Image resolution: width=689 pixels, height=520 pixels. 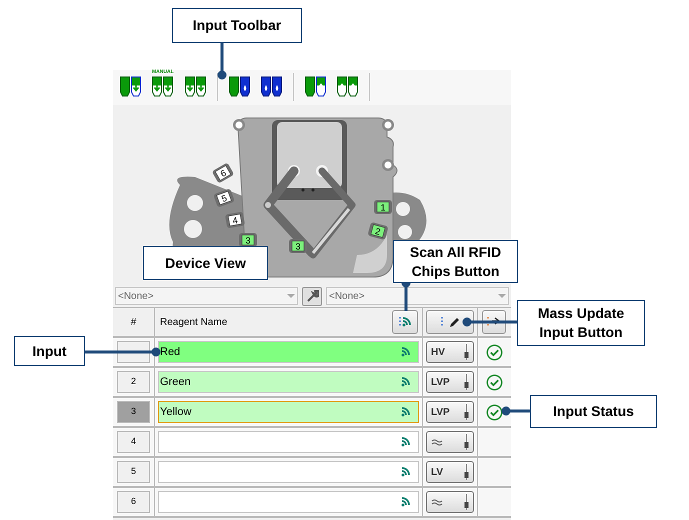 I want to click on arrow-icon, so click(x=494, y=322).